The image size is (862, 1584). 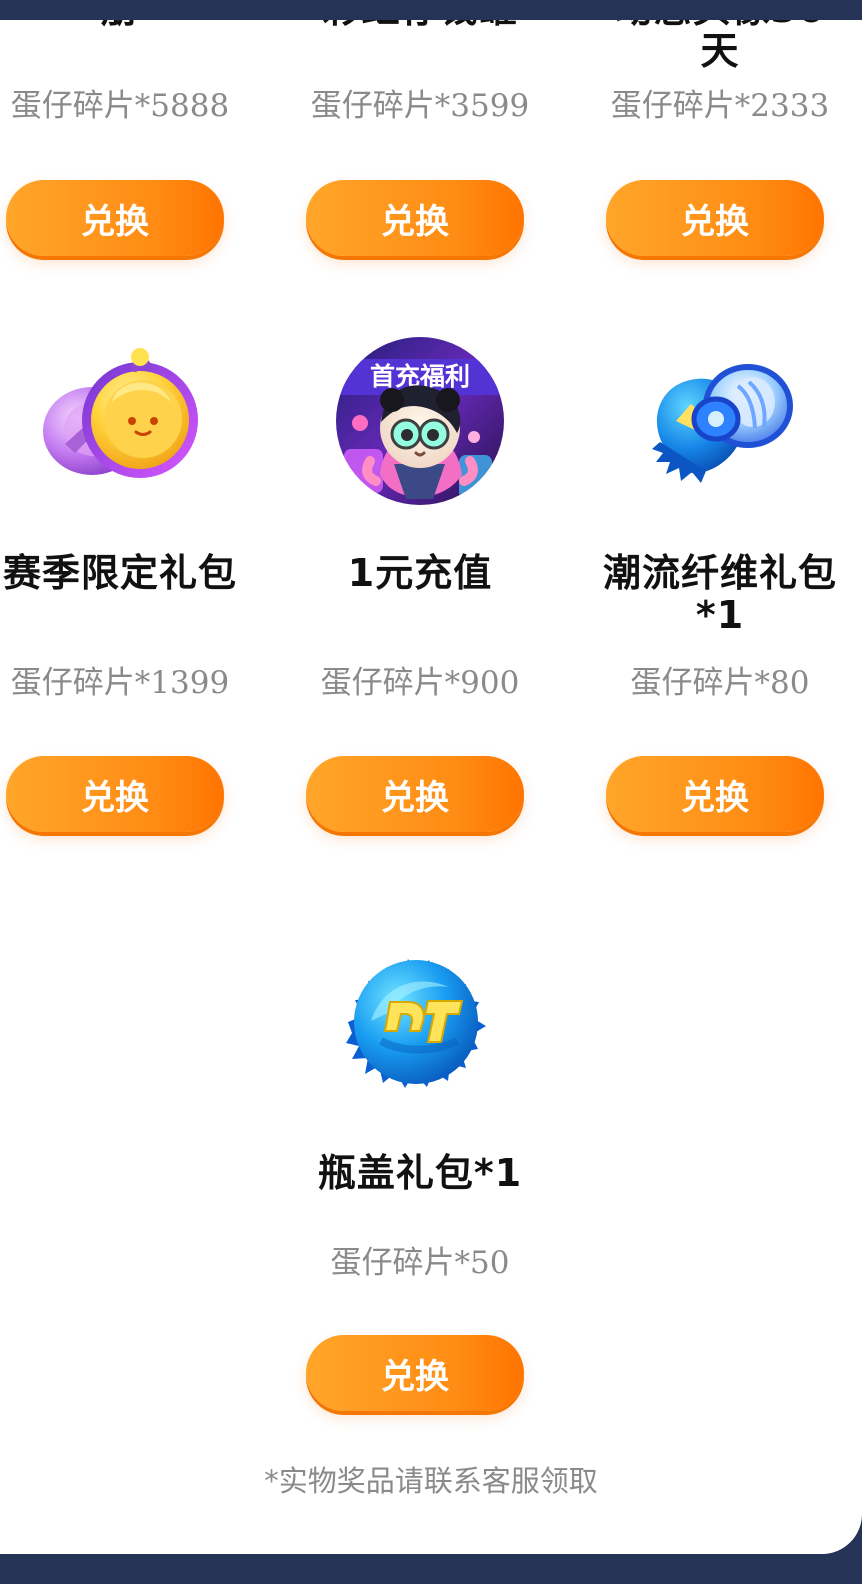 I want to click on season-badge-icon, so click(x=120, y=413).